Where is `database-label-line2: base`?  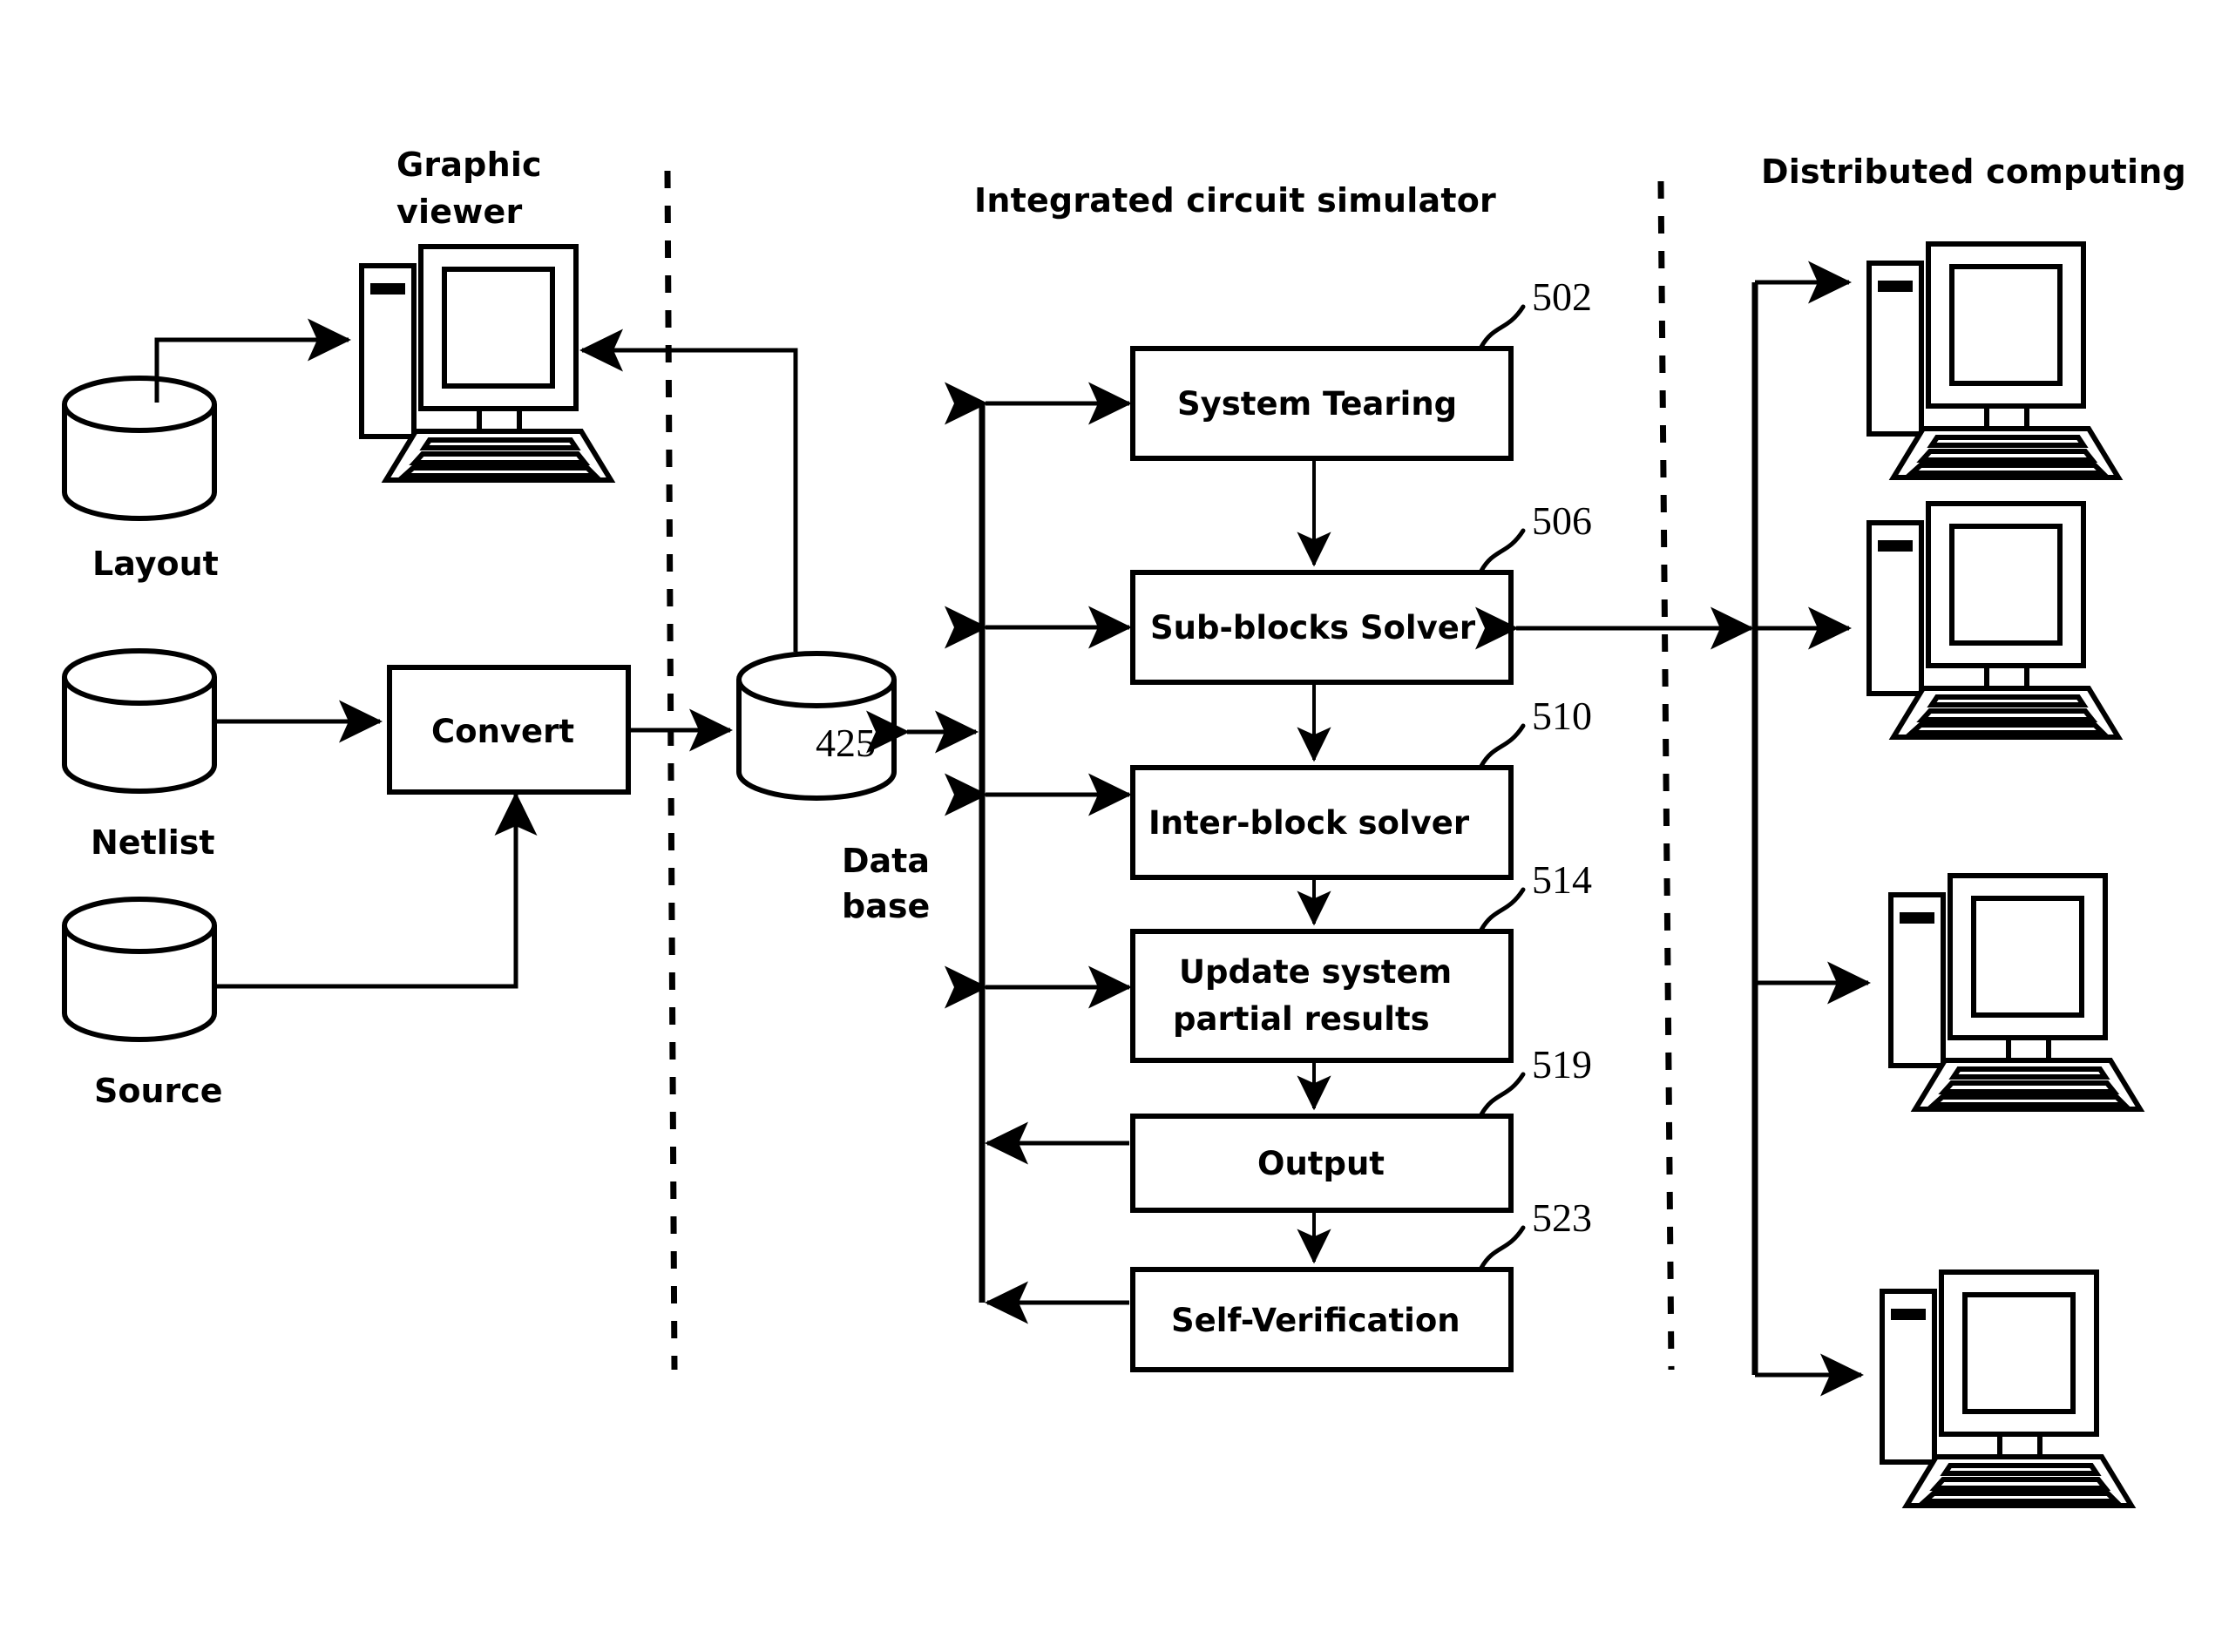 database-label-line2: base is located at coordinates (886, 906).